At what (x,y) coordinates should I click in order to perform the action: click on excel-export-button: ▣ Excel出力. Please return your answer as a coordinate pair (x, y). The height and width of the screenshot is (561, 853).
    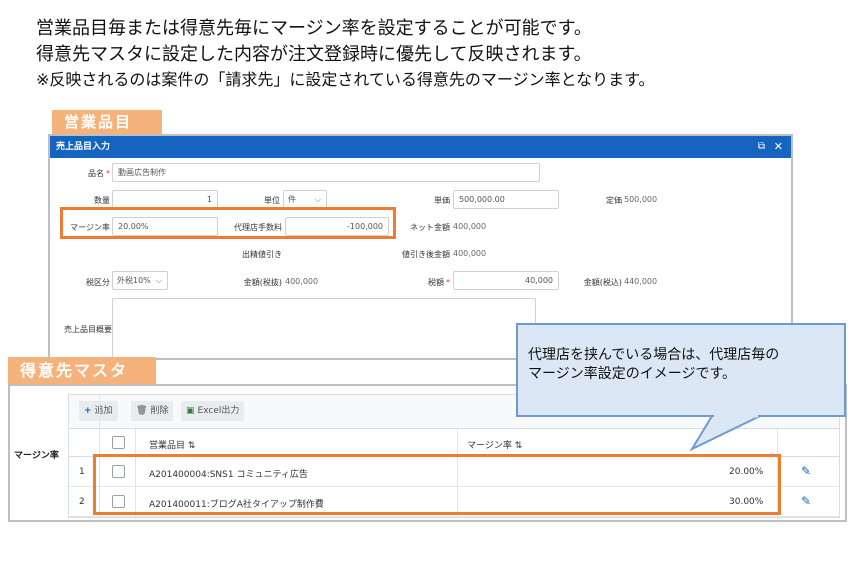
    Looking at the image, I should click on (213, 411).